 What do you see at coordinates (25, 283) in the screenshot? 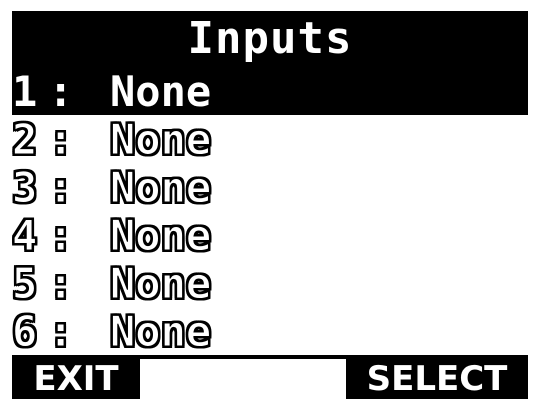
I see `input-number: 5` at bounding box center [25, 283].